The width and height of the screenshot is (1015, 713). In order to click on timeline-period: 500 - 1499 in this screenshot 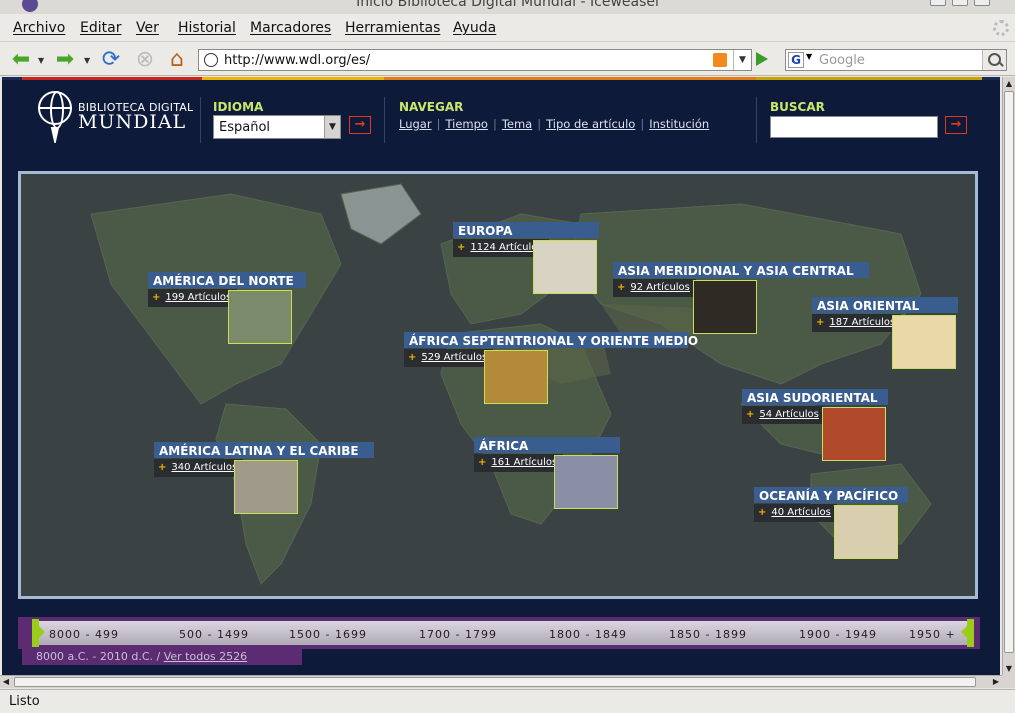, I will do `click(214, 634)`.